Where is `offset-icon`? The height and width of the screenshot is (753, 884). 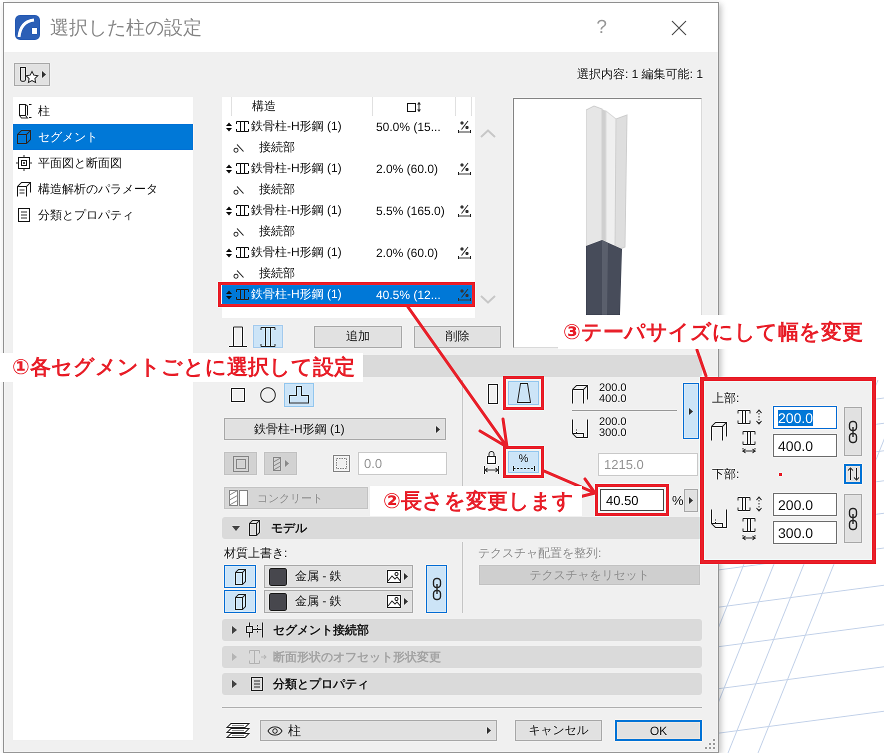 offset-icon is located at coordinates (257, 657).